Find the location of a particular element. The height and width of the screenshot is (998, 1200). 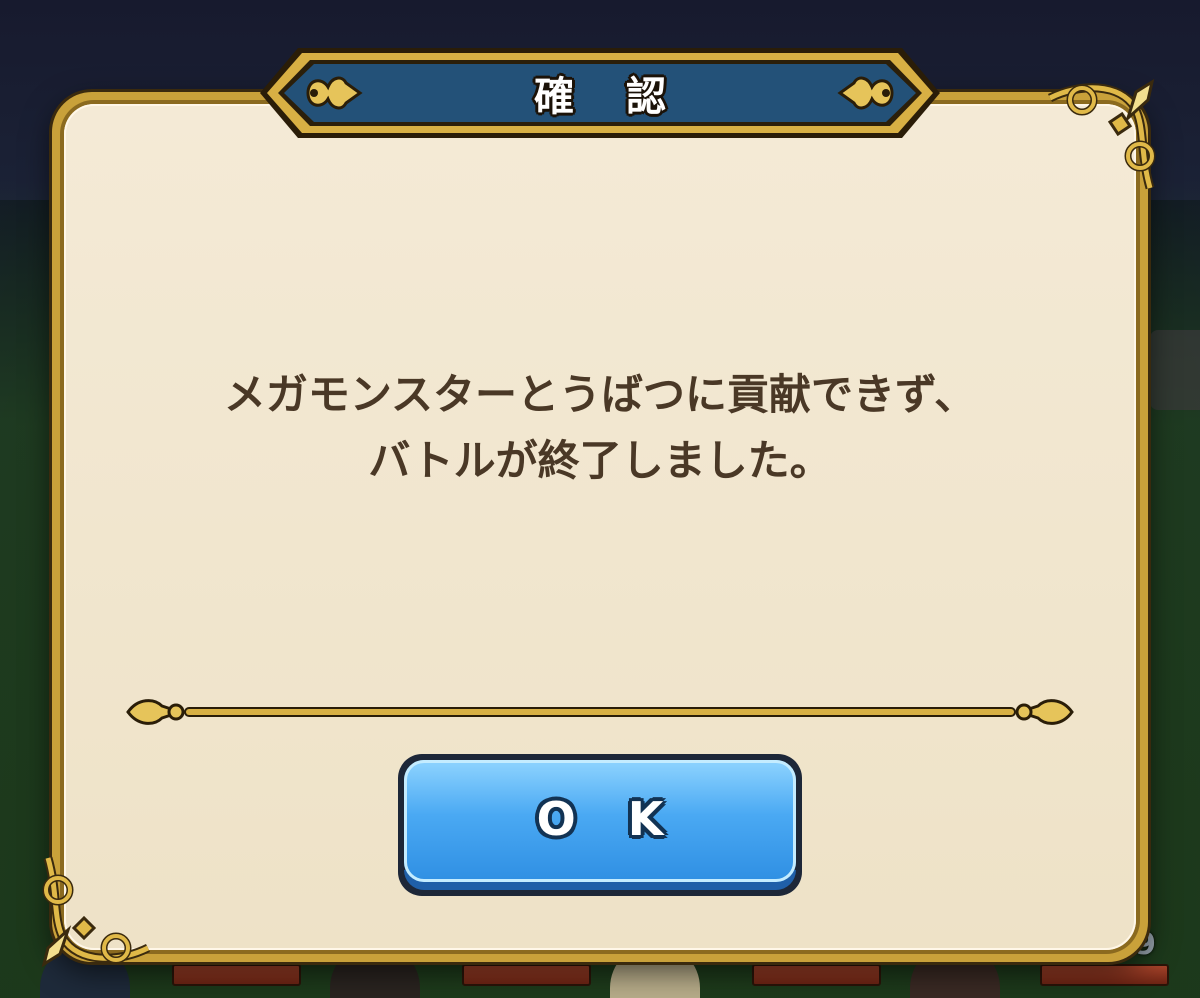

party-status-bar is located at coordinates (600, 970).